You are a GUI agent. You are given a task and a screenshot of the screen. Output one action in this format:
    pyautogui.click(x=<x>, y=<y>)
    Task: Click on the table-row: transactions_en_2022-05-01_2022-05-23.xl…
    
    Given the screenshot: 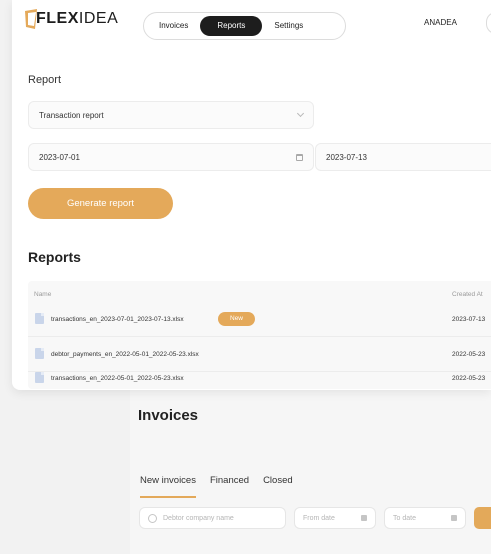 What is the action you would take?
    pyautogui.click(x=259, y=380)
    